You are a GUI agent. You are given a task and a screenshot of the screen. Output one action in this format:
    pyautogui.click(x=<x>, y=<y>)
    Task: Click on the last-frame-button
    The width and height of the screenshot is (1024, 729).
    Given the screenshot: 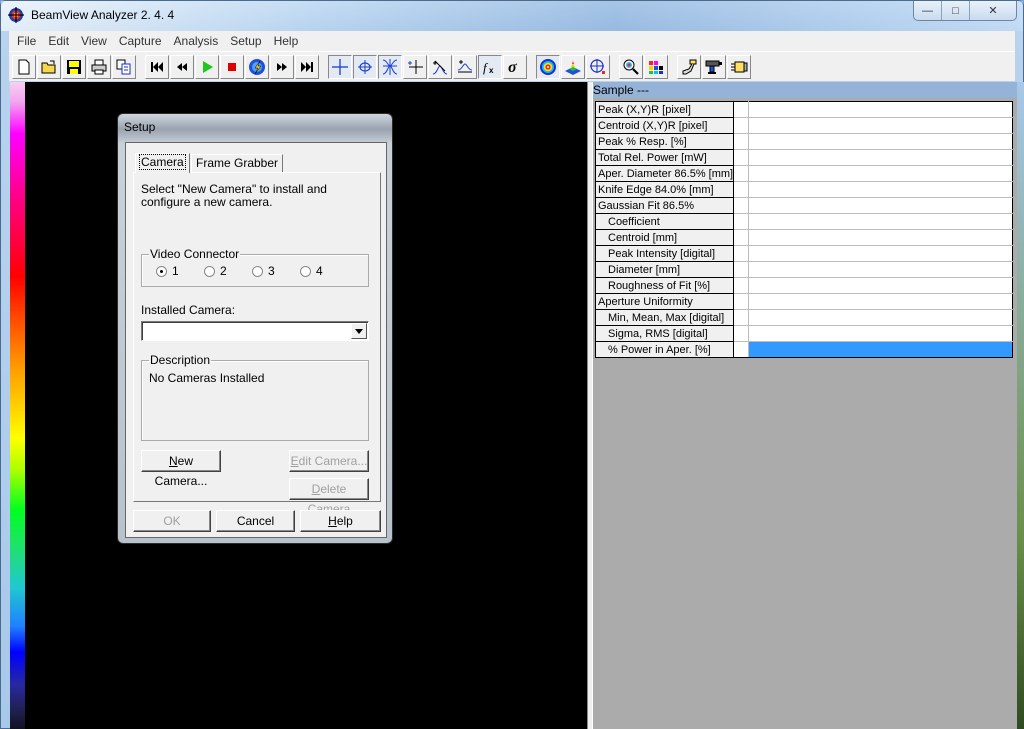 What is the action you would take?
    pyautogui.click(x=307, y=66)
    